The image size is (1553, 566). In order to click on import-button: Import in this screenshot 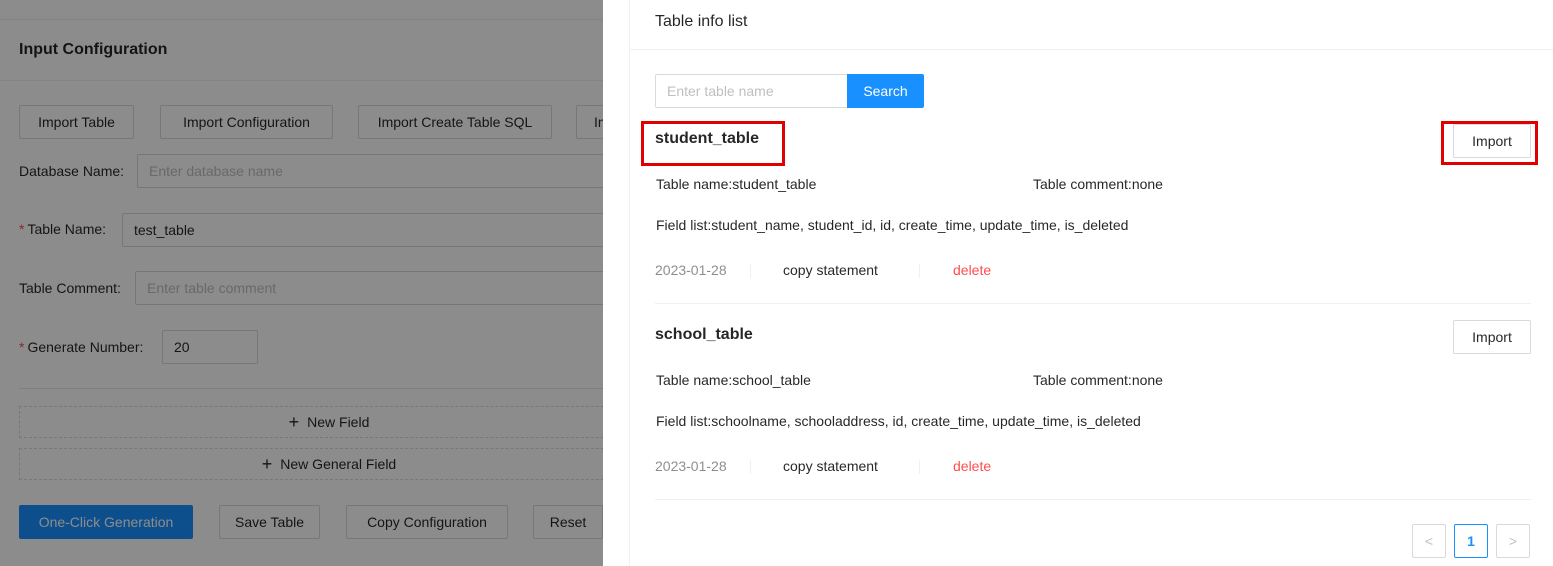, I will do `click(1492, 337)`.